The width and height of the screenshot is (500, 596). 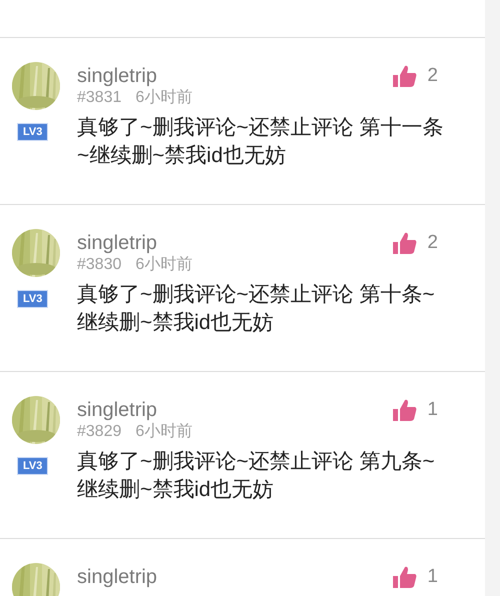 I want to click on comment-text: 真够了~删我评论~还禁止评论 第十一条~继续删~禁我id也无妨, so click(x=260, y=142).